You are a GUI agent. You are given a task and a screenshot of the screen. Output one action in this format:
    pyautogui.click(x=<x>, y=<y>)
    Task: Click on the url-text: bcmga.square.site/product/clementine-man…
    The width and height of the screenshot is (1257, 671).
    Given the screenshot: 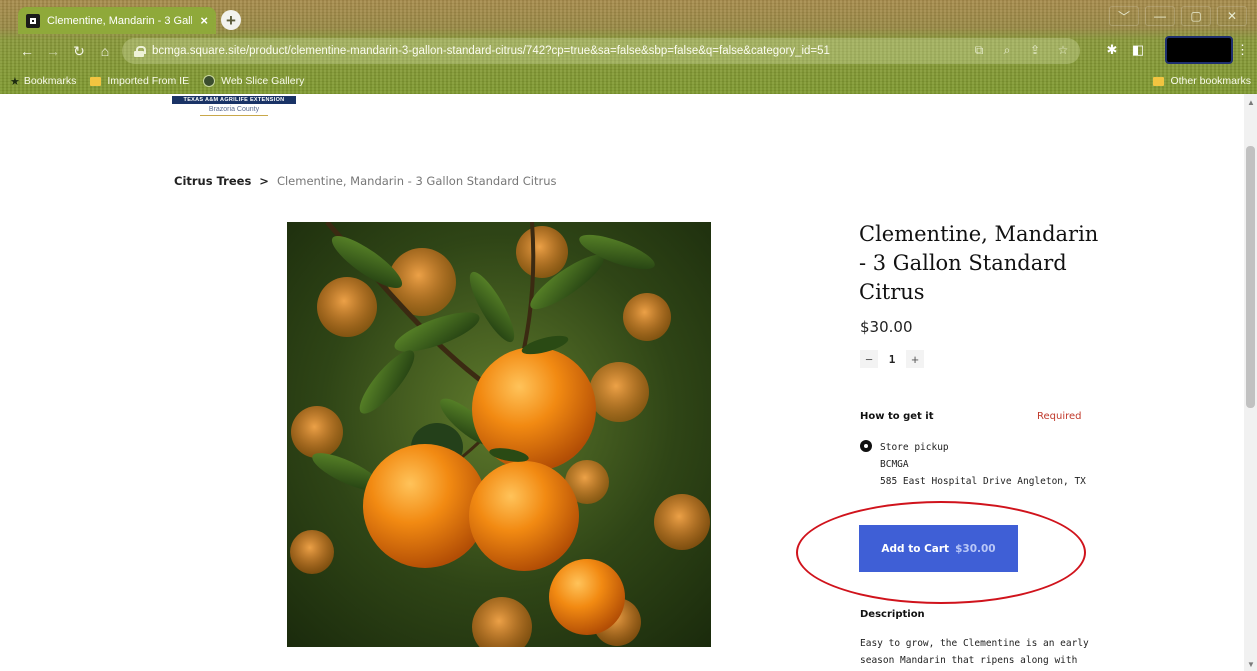 What is the action you would take?
    pyautogui.click(x=491, y=51)
    